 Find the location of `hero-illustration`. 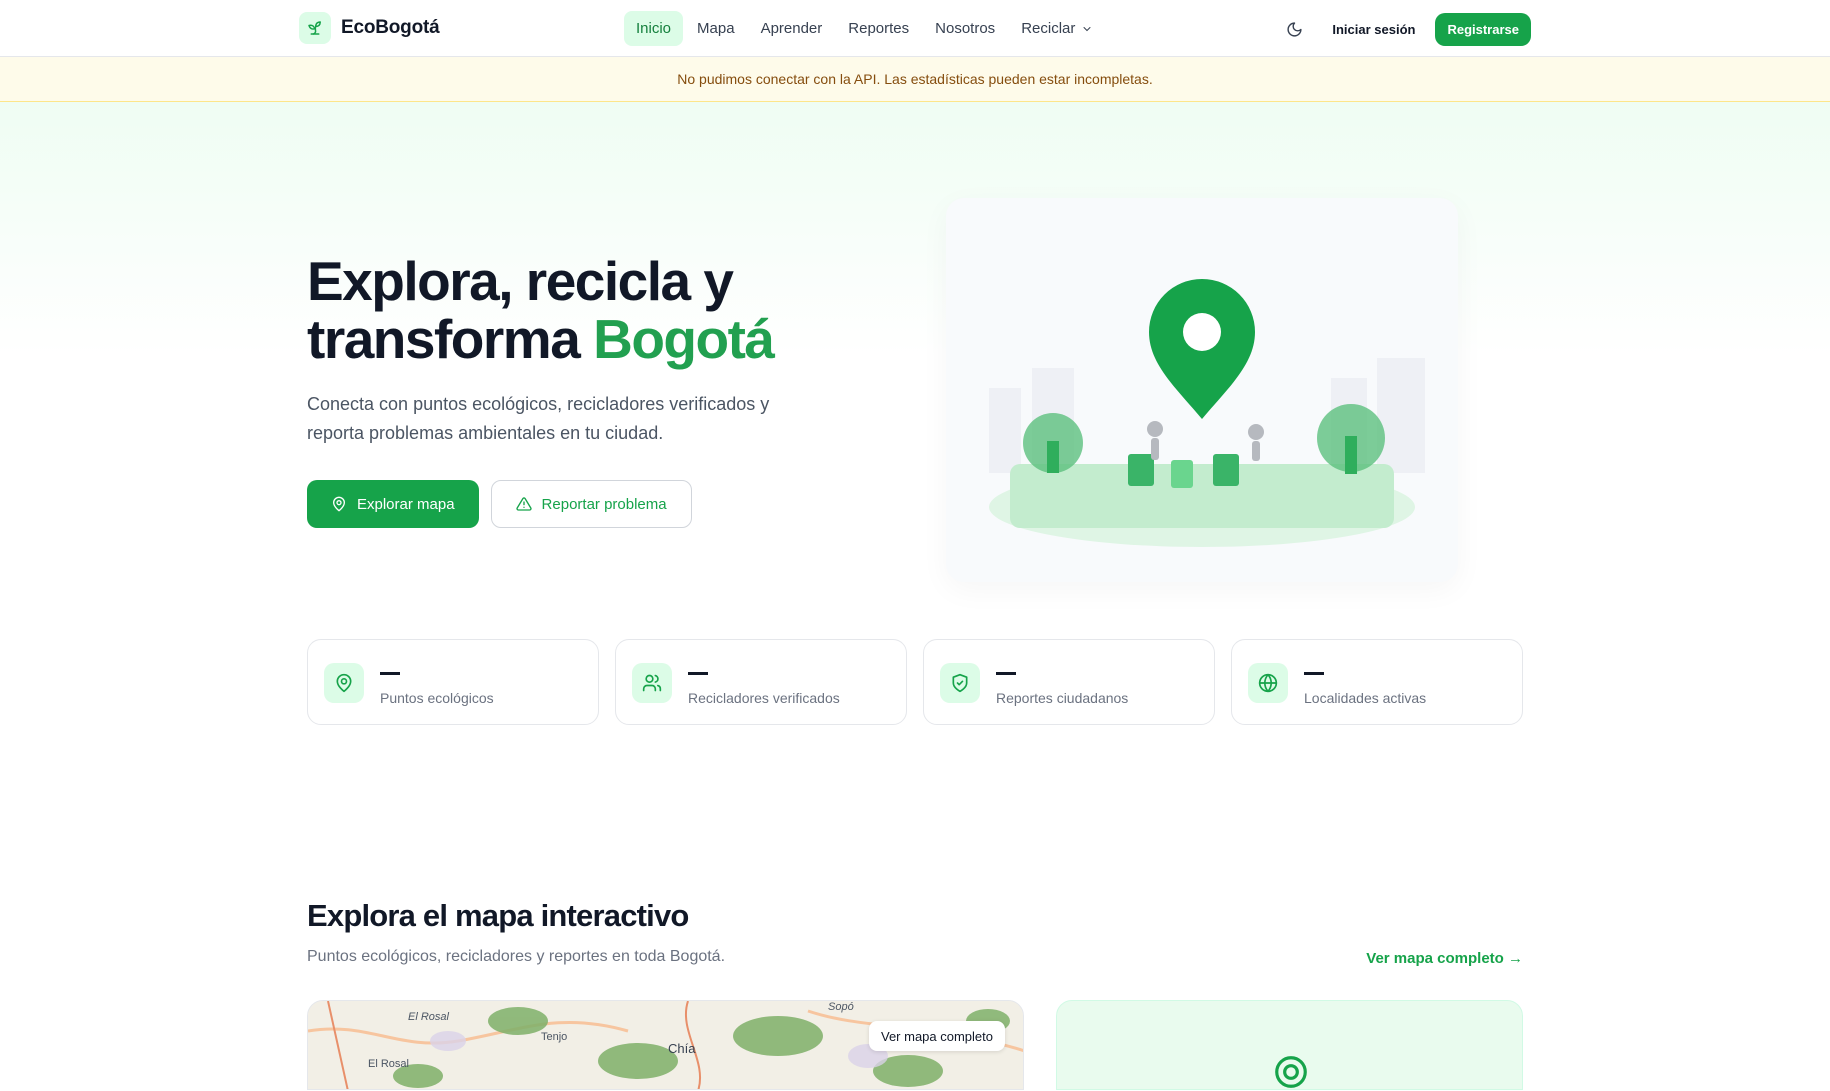

hero-illustration is located at coordinates (1202, 390).